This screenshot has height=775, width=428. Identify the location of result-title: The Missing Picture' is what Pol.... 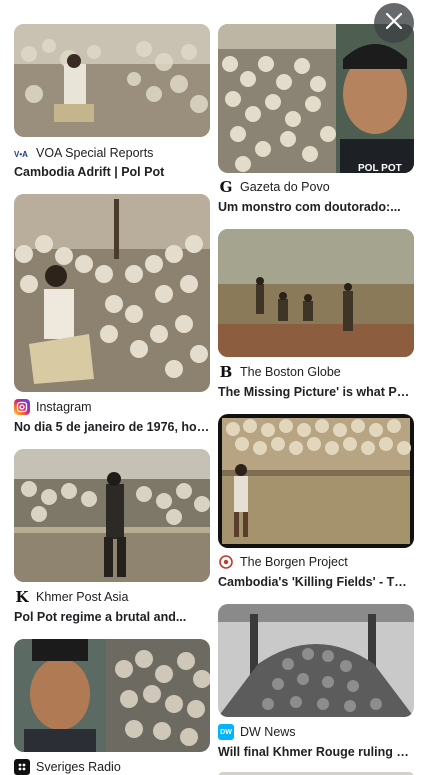
(316, 392).